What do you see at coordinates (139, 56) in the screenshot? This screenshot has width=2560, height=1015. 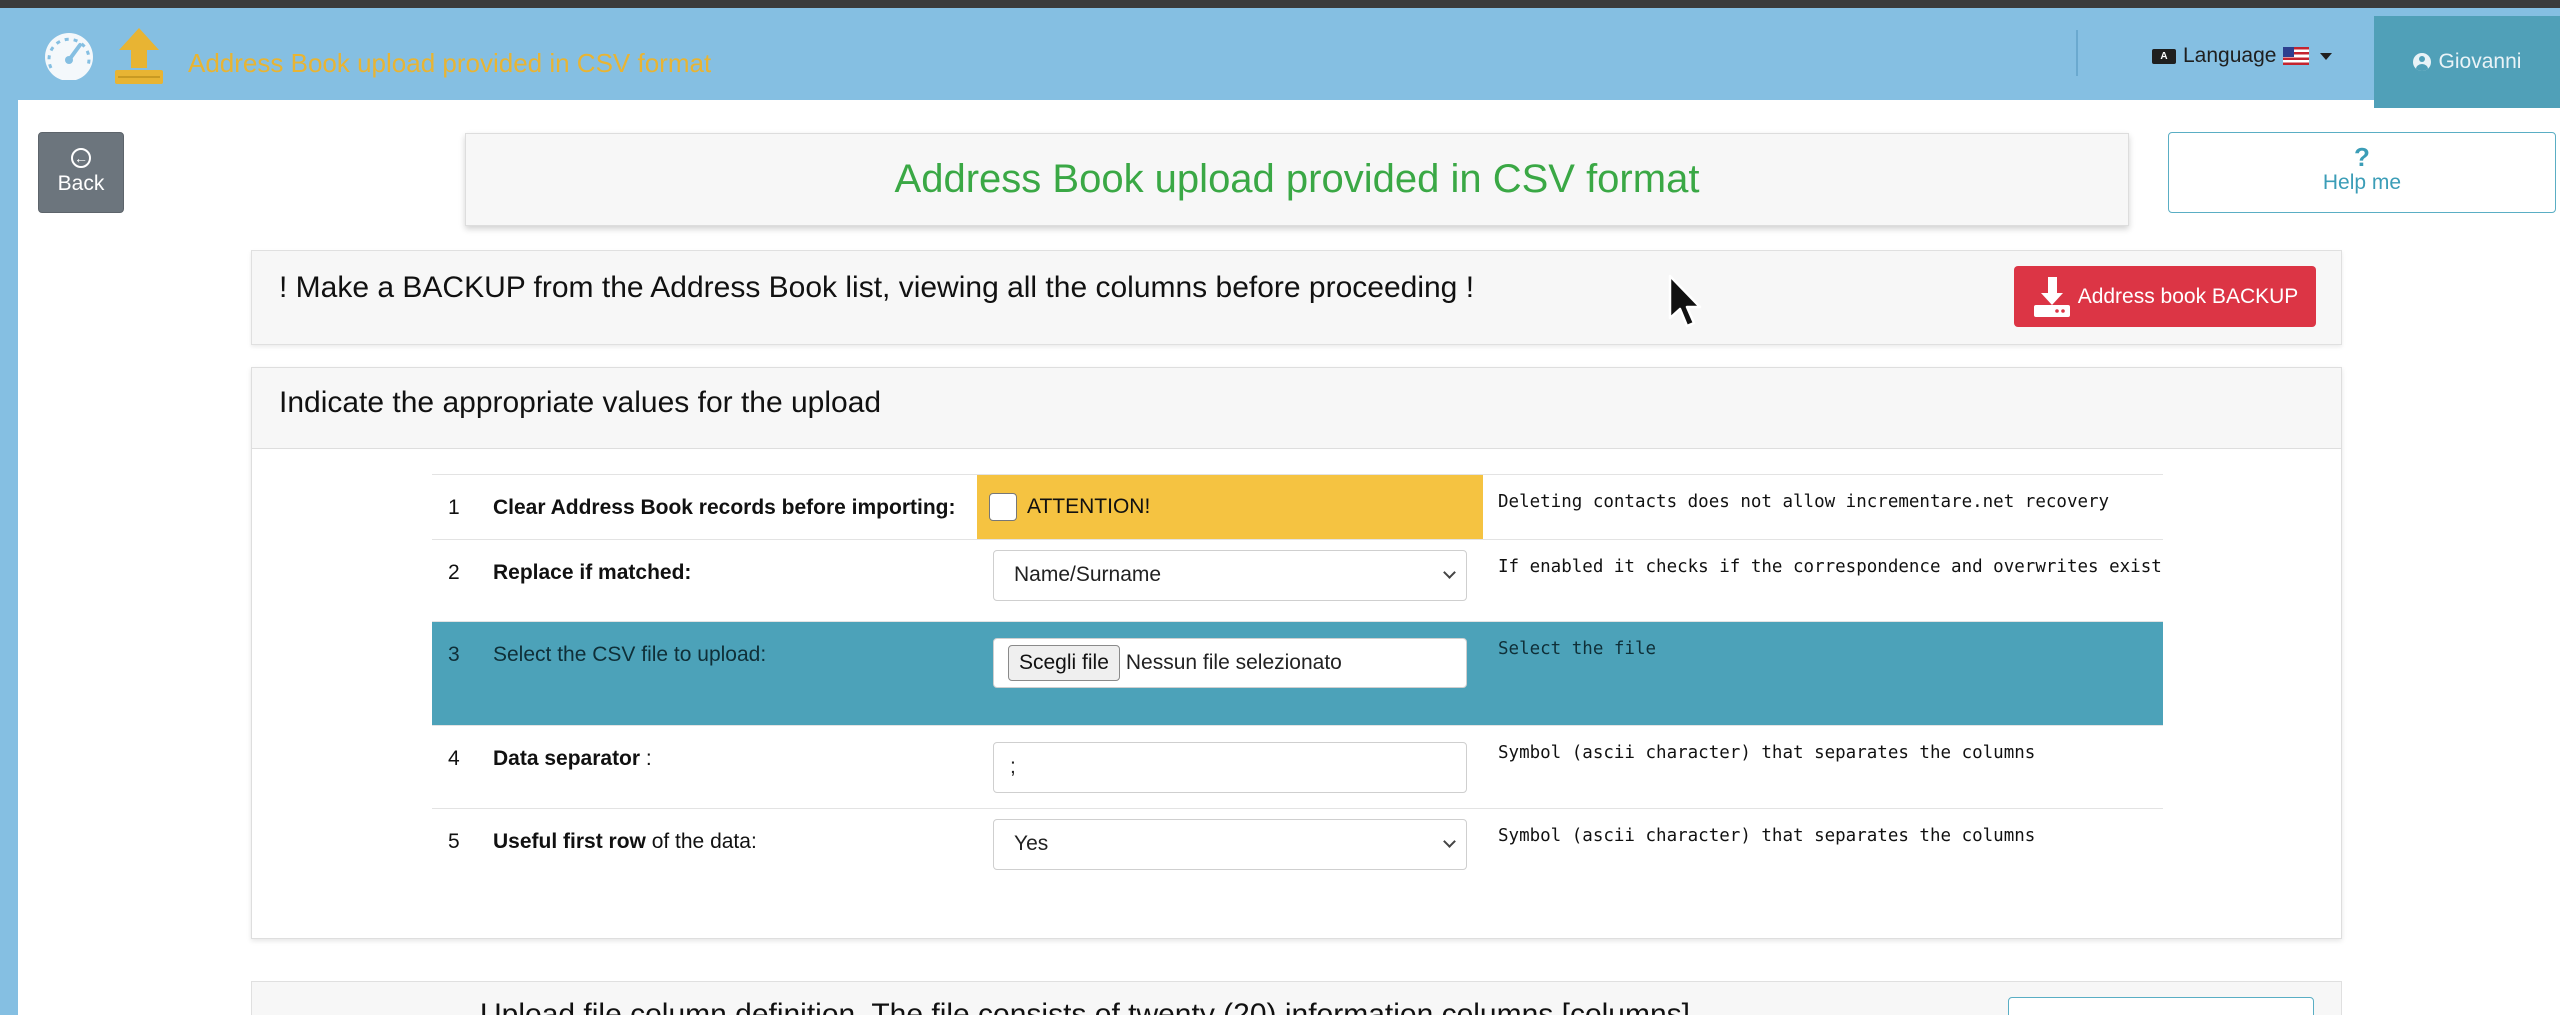 I see `upload-icon` at bounding box center [139, 56].